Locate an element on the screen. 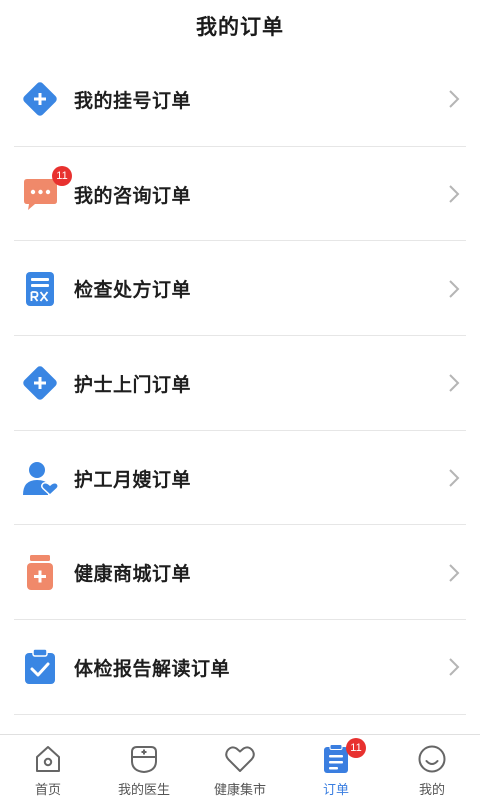 The height and width of the screenshot is (800, 480). order-row-registration: 我的挂号订单 is located at coordinates (240, 99).